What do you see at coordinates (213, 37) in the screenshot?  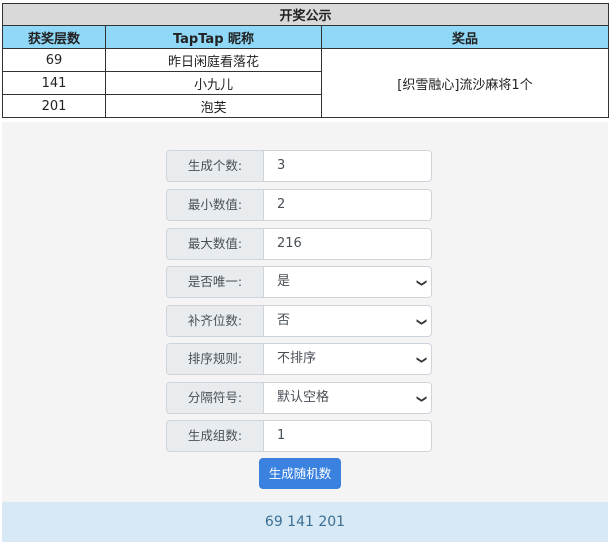 I see `header-nickname: TapTap 昵称` at bounding box center [213, 37].